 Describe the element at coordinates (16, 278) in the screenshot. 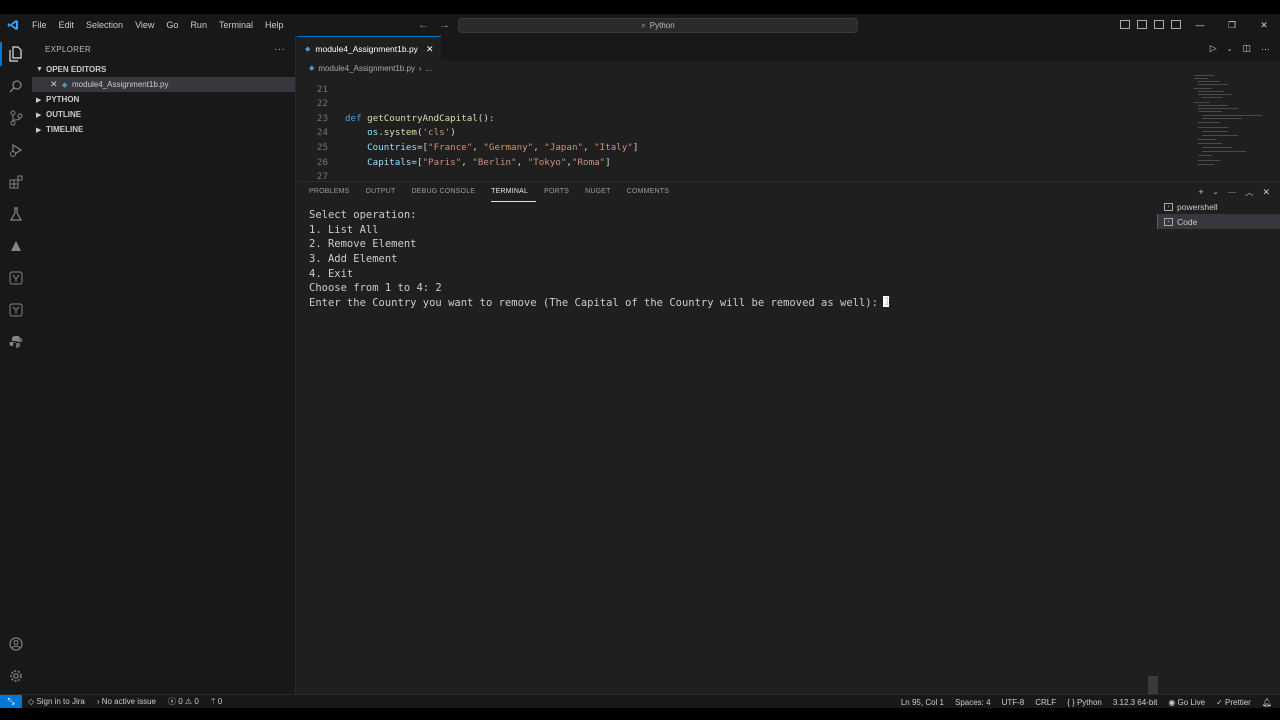

I see `github-actions-icon` at that location.